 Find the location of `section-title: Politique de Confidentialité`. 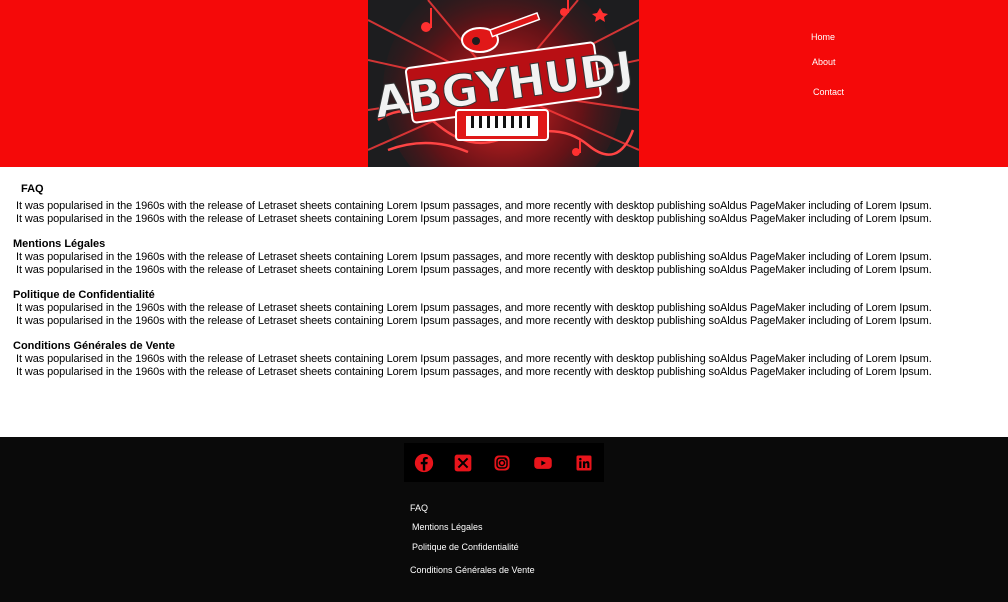

section-title: Politique de Confidentialité is located at coordinates (84, 295).